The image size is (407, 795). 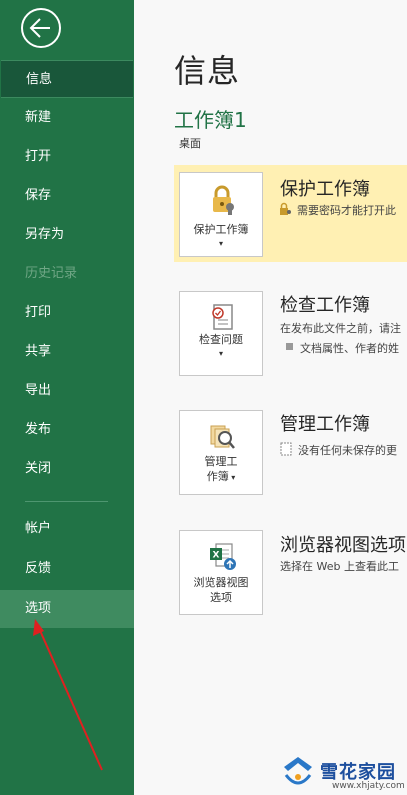 I want to click on watermark-logo-icon, so click(x=298, y=771).